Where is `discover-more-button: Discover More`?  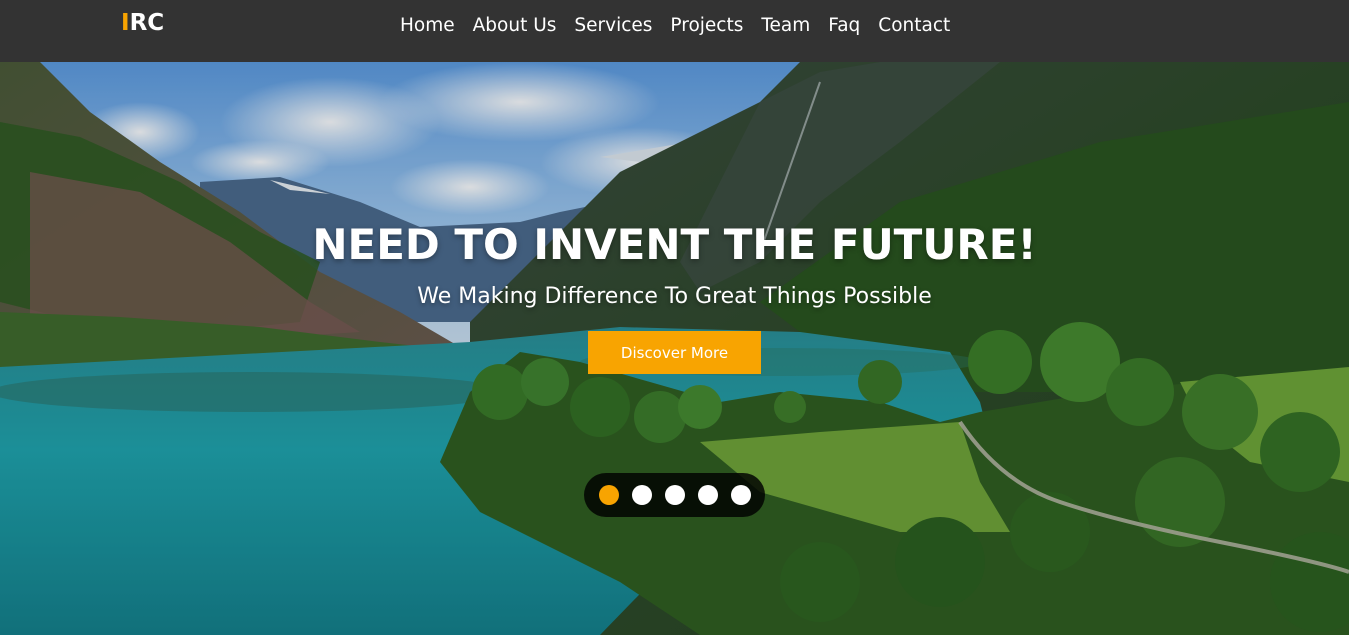 discover-more-button: Discover More is located at coordinates (674, 352).